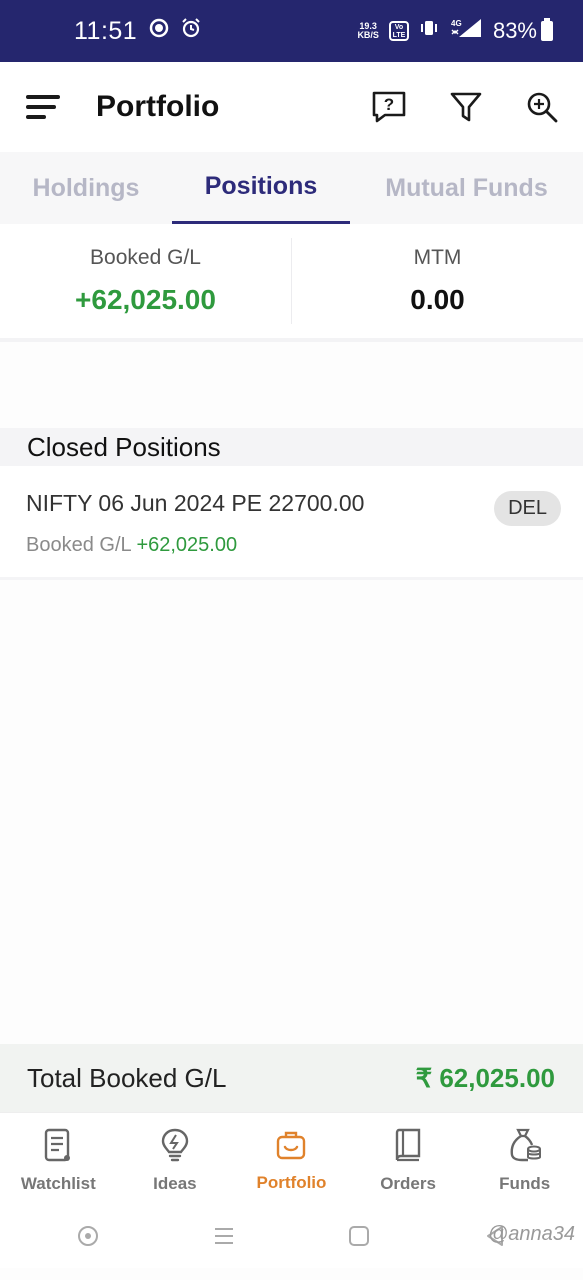 This screenshot has width=583, height=1280. What do you see at coordinates (437, 299) in the screenshot?
I see `mtm-value: 0.00` at bounding box center [437, 299].